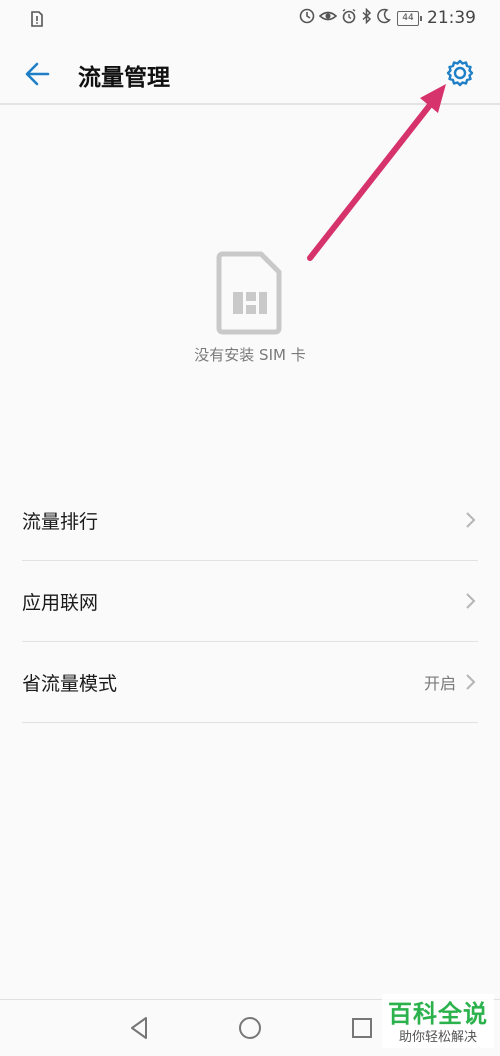  I want to click on menu-item-value: 开启, so click(439, 683).